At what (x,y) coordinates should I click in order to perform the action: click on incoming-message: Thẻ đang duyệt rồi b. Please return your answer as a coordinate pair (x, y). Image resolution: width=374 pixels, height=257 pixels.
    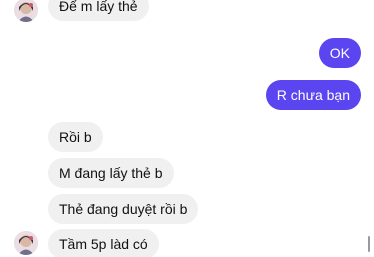
    Looking at the image, I should click on (123, 209).